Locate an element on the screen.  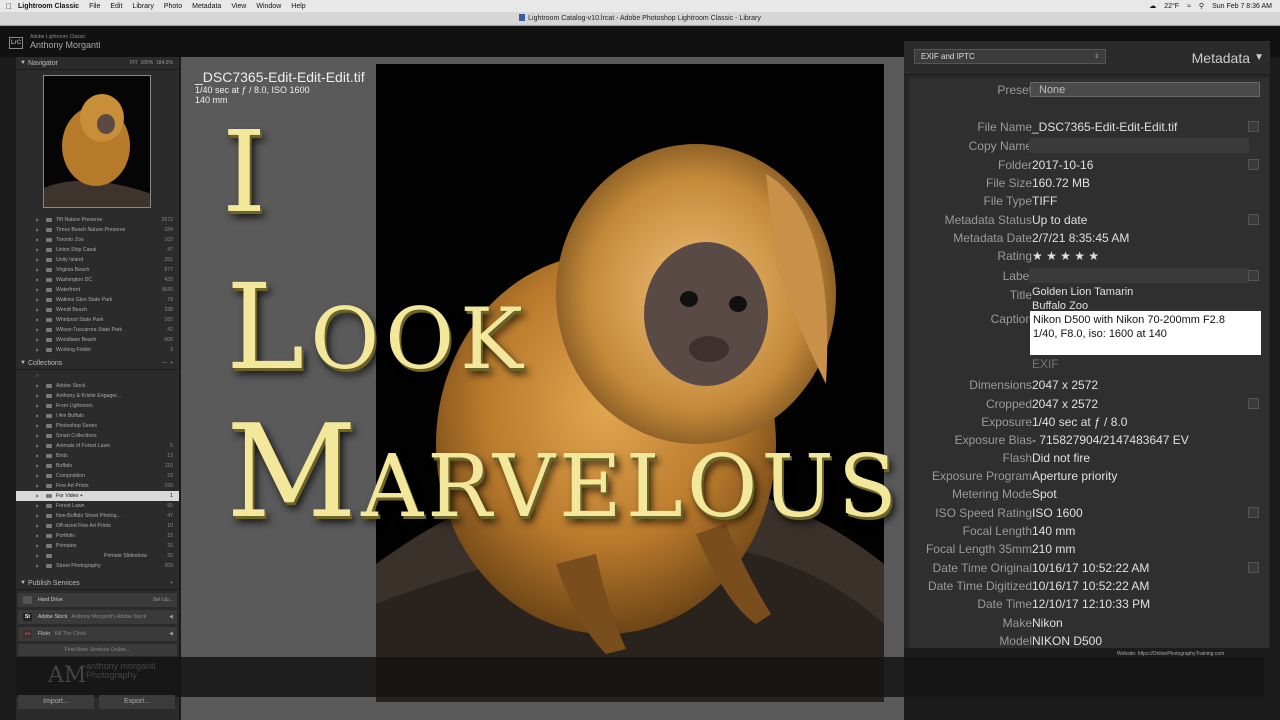
zoom-custom: 184.3% is located at coordinates (164, 63).